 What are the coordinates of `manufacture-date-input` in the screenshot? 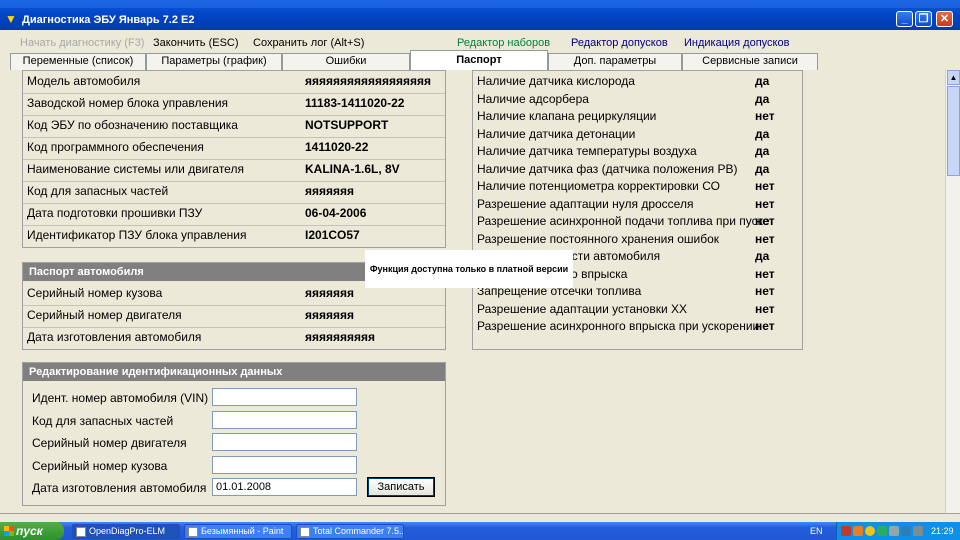 It's located at (284, 487).